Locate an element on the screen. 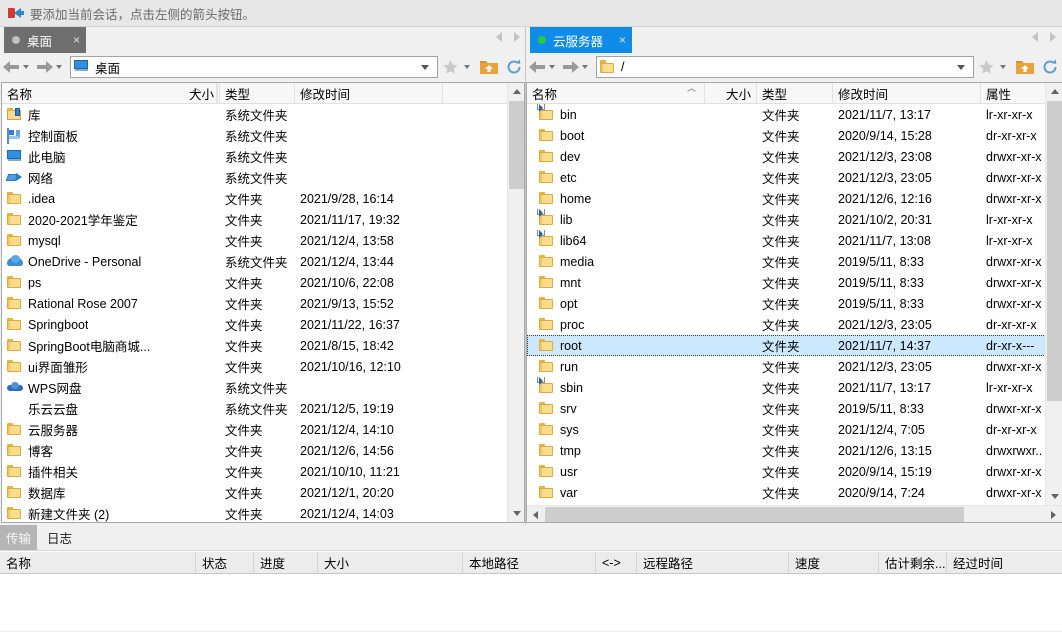 This screenshot has width=1062, height=632. table-row: ui界面雏形 文件夹 2021/10/16, 12:10 is located at coordinates (263, 366).